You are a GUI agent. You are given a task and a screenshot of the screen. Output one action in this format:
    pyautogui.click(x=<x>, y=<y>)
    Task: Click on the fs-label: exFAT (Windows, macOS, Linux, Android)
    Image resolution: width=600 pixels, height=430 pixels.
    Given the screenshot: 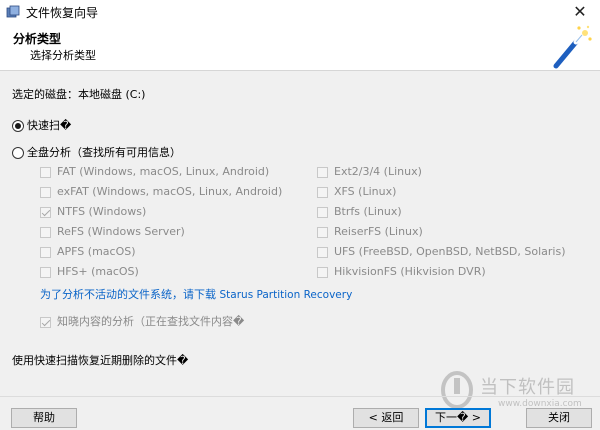 What is the action you would take?
    pyautogui.click(x=170, y=191)
    